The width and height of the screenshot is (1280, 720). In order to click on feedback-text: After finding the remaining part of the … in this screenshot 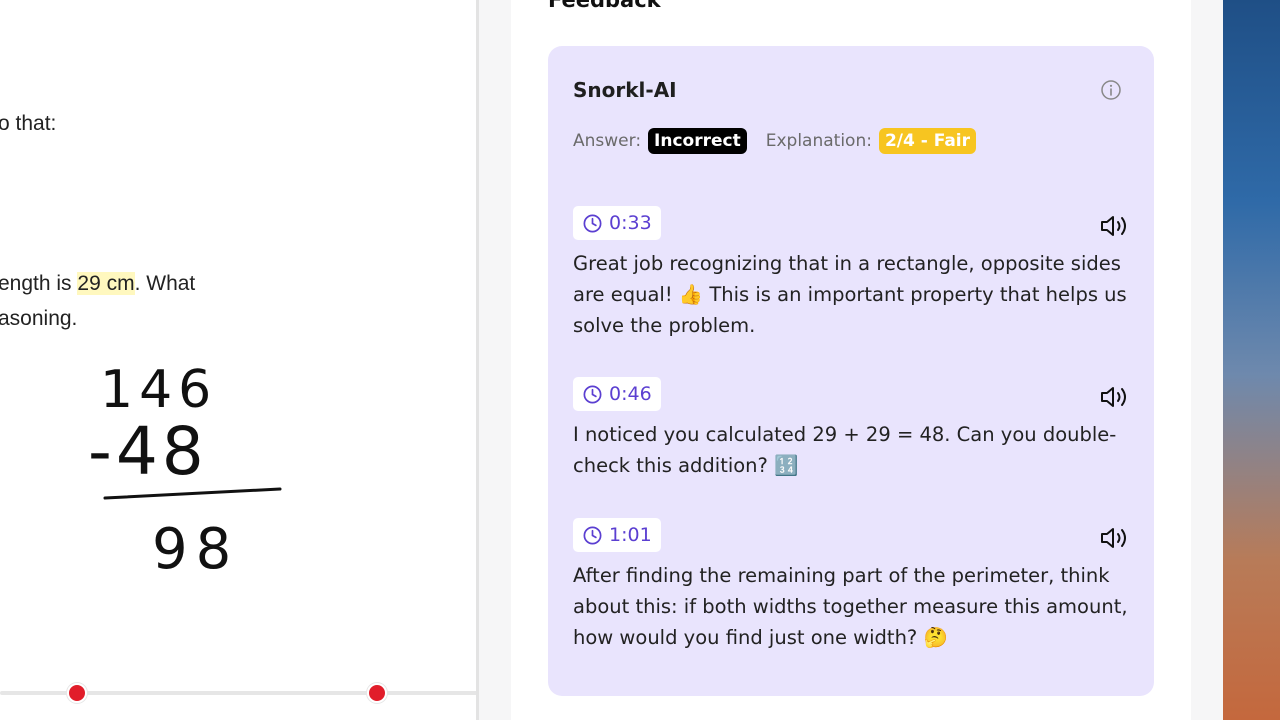, I will do `click(850, 606)`.